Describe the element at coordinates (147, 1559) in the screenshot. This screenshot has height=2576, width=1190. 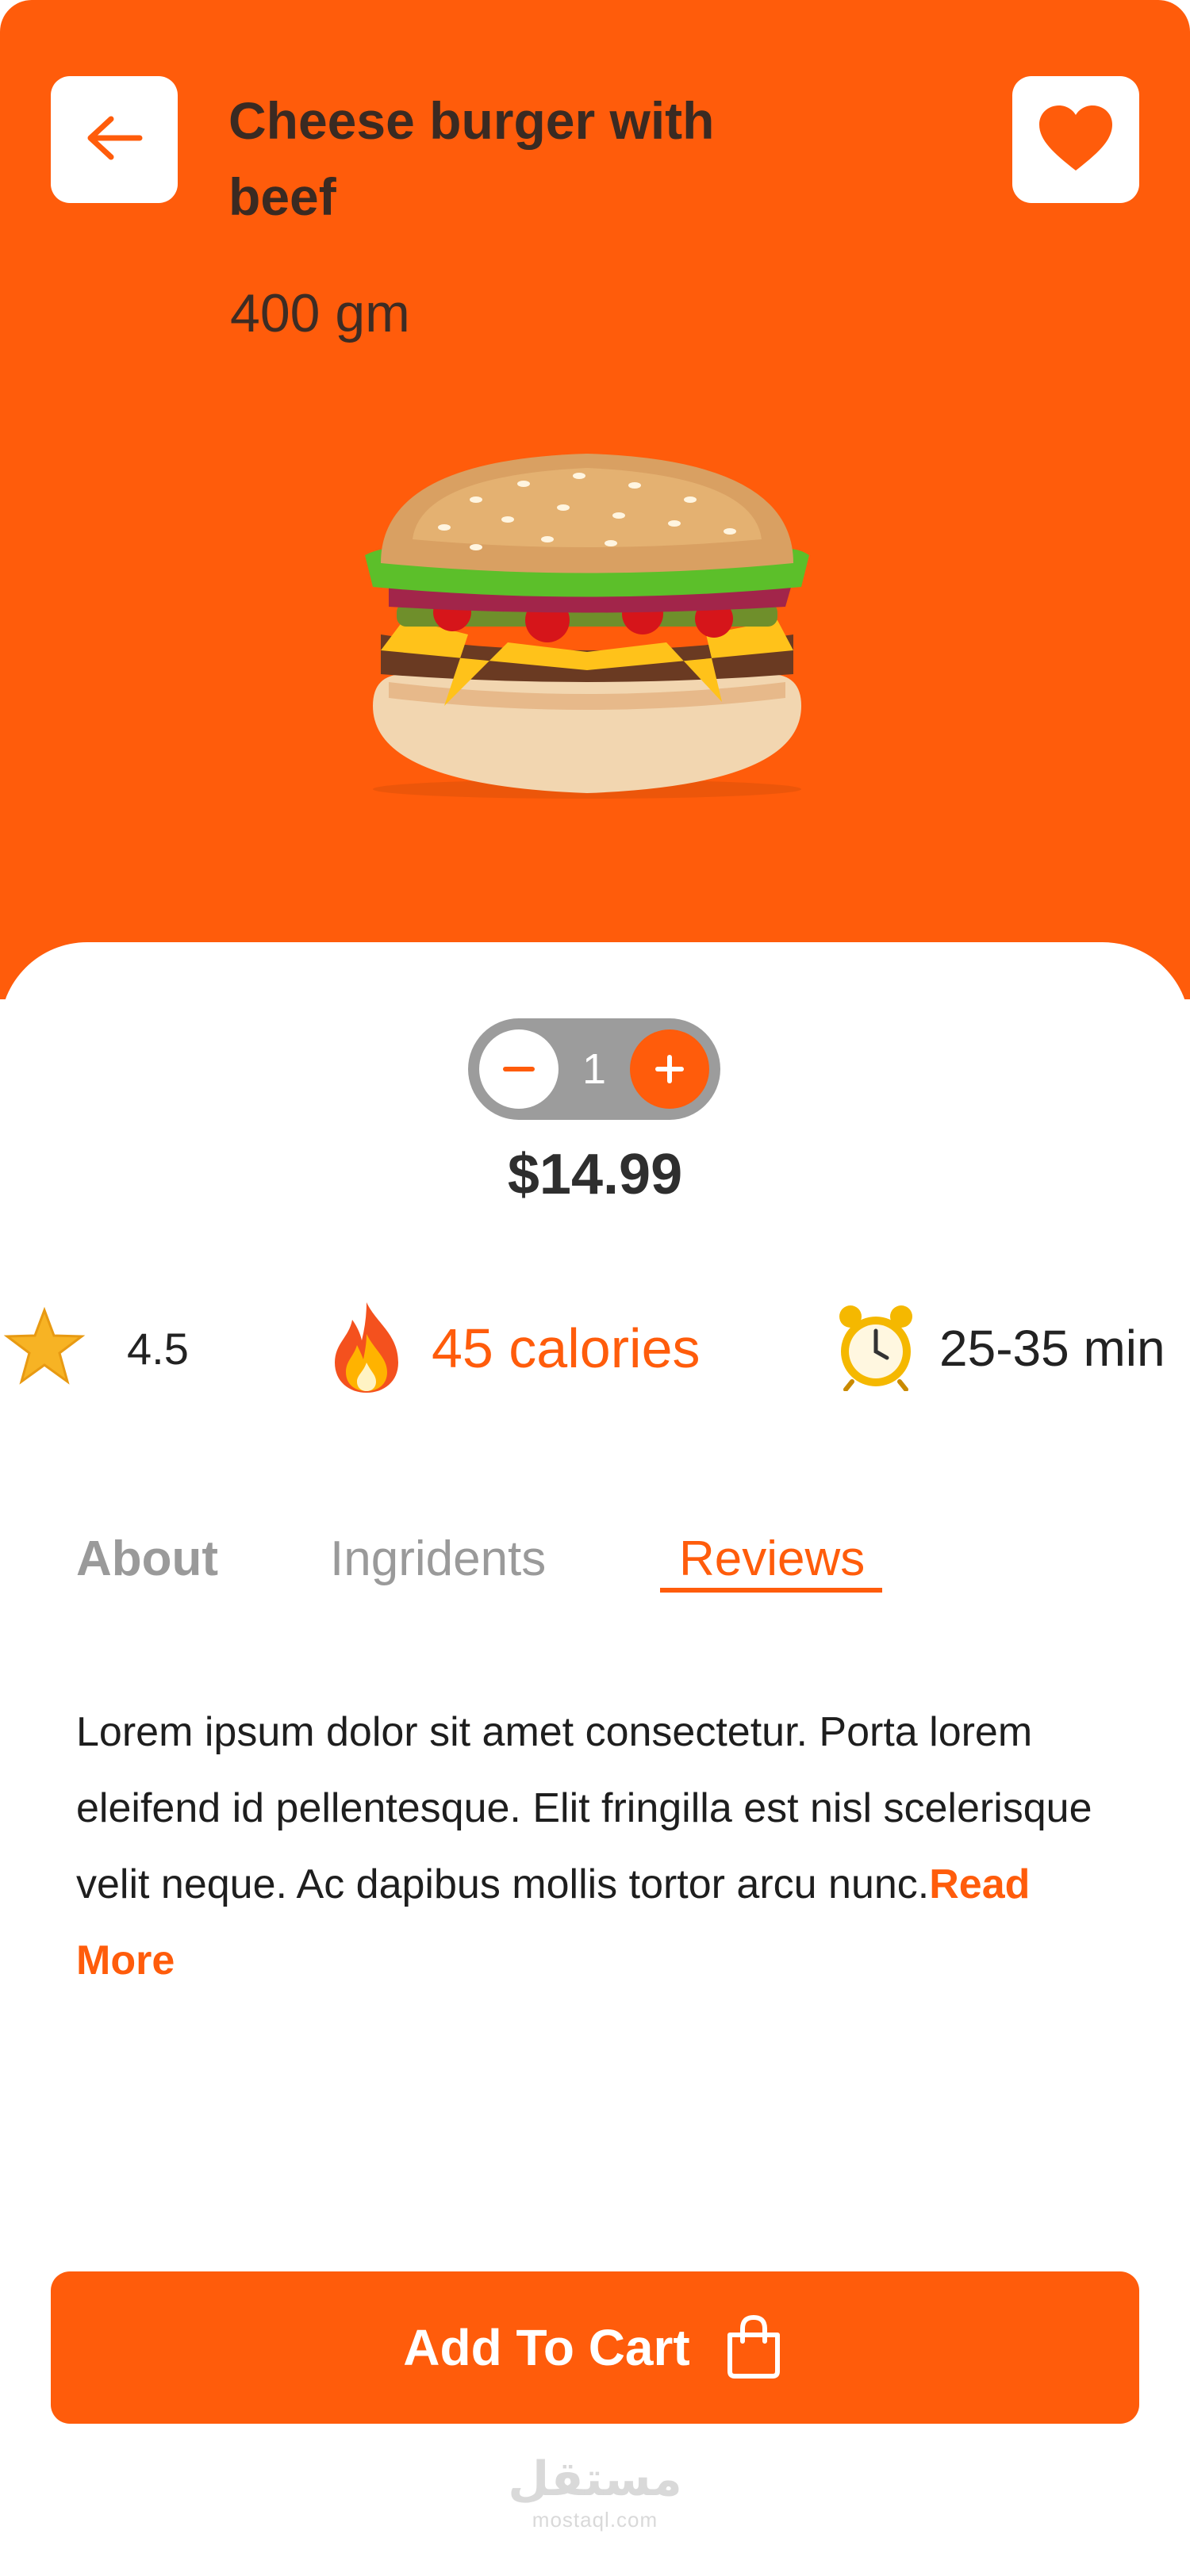
I see `tab-about: About` at that location.